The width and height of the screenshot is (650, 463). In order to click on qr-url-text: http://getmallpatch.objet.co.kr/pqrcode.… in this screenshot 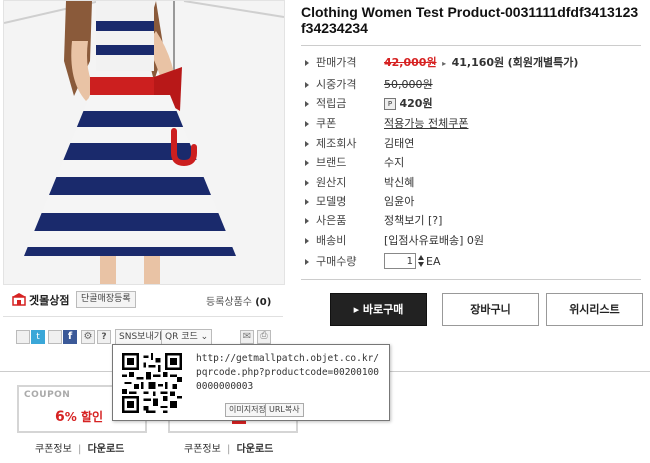, I will do `click(288, 372)`.